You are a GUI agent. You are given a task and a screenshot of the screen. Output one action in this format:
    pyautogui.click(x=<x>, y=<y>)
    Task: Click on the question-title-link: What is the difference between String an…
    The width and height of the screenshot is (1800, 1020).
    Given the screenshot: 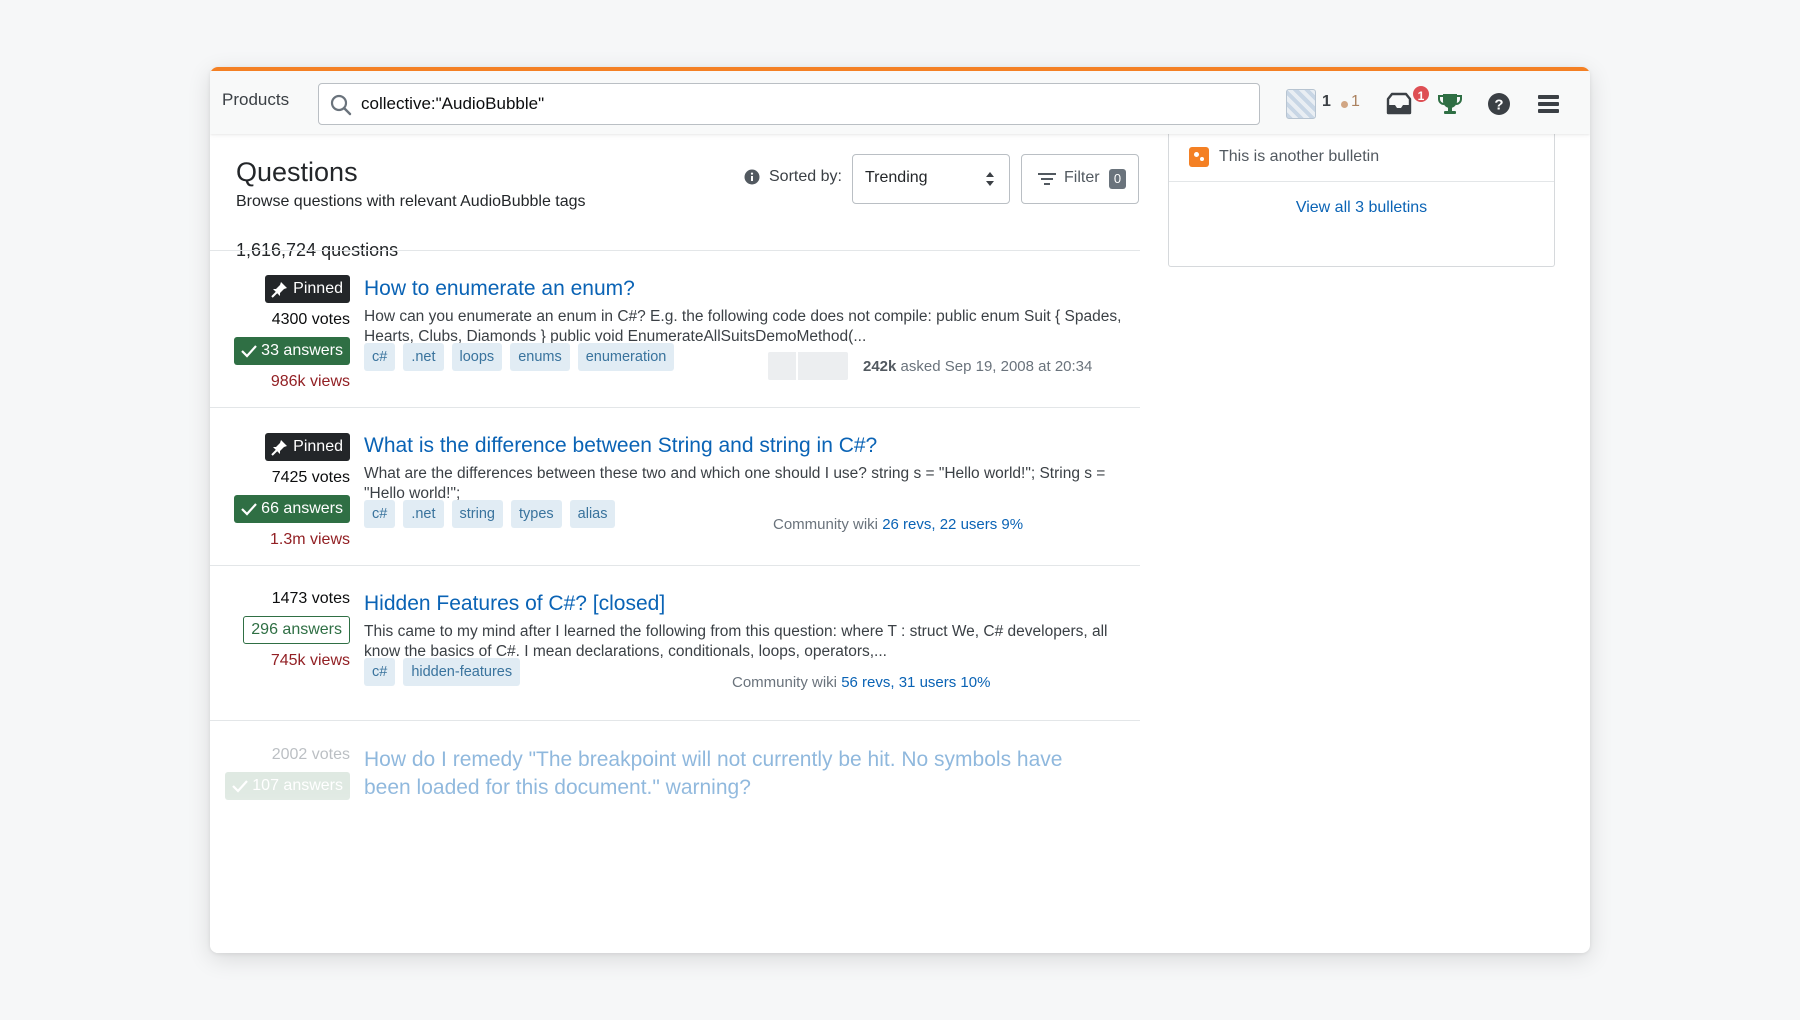 What is the action you would take?
    pyautogui.click(x=620, y=446)
    